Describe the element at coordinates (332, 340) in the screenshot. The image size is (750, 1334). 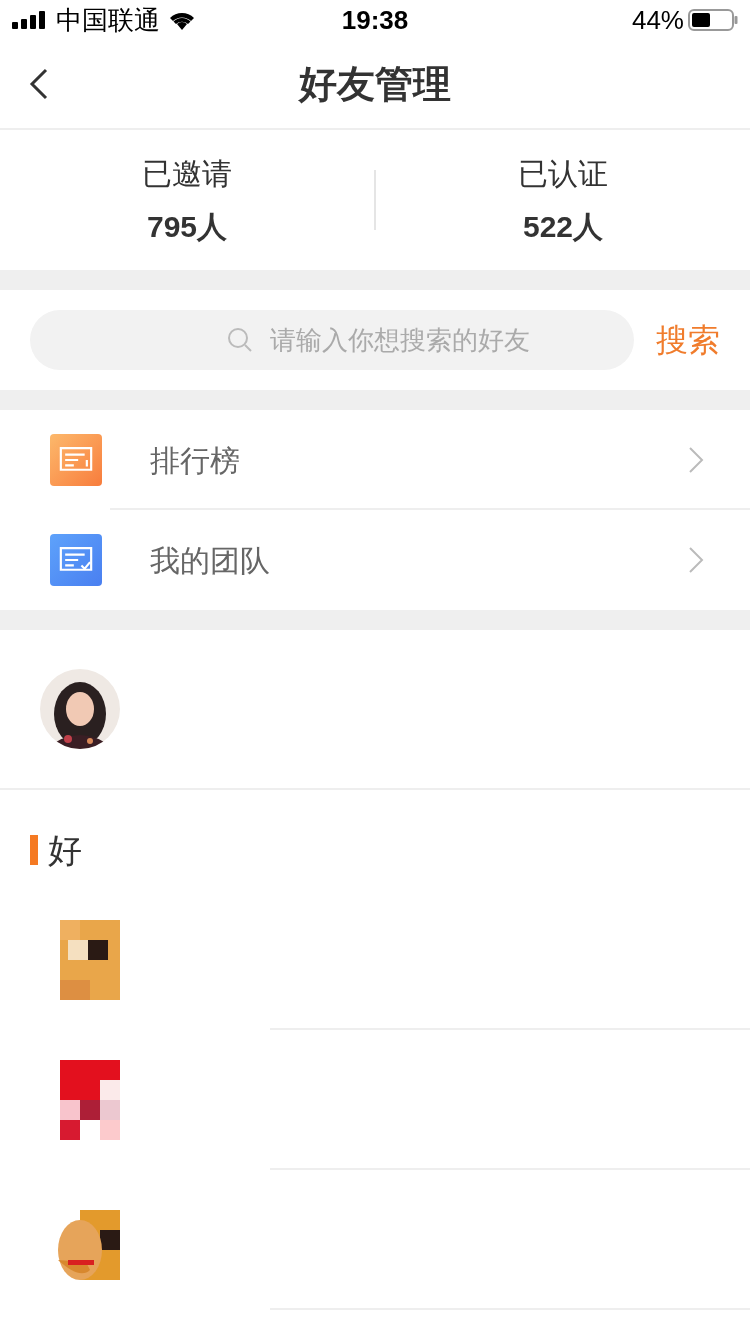
I see `search-field: 请输入你想搜索的好友` at that location.